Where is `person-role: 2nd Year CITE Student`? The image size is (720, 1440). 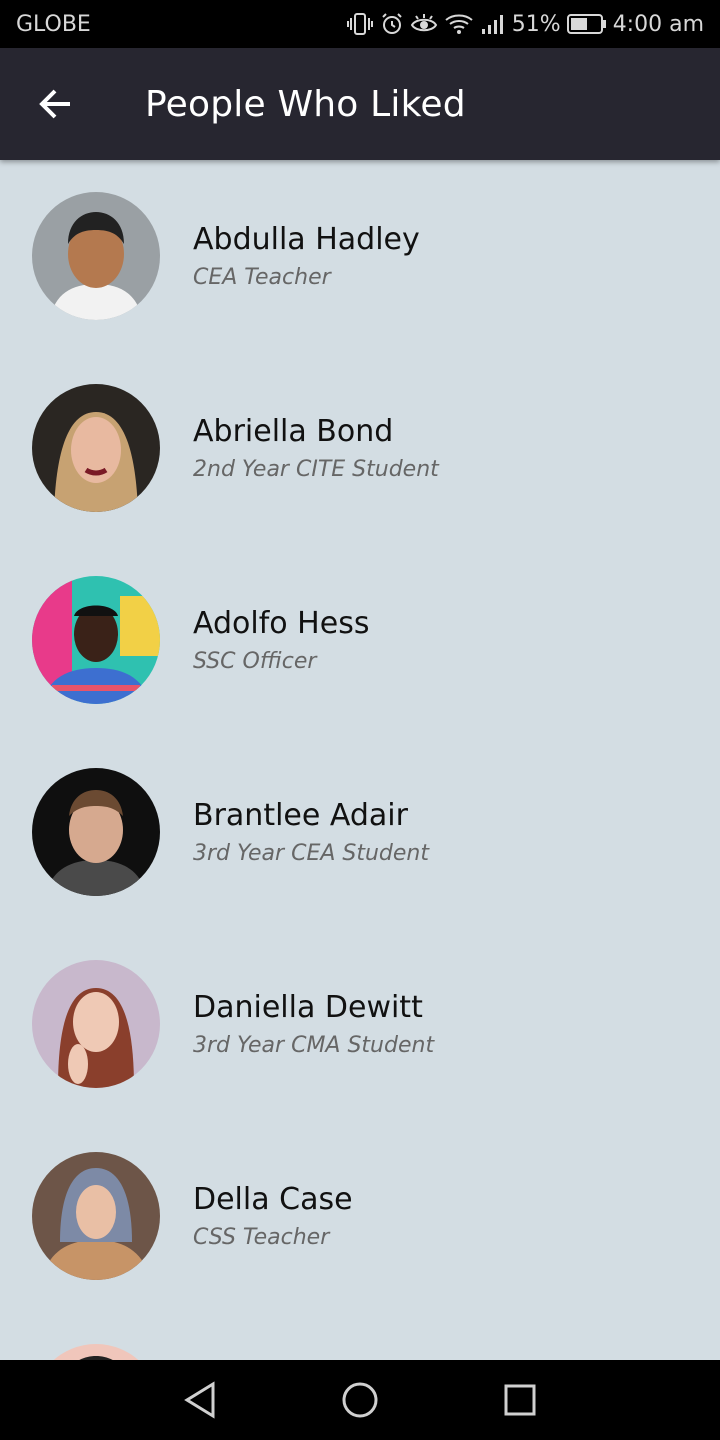 person-role: 2nd Year CITE Student is located at coordinates (316, 469).